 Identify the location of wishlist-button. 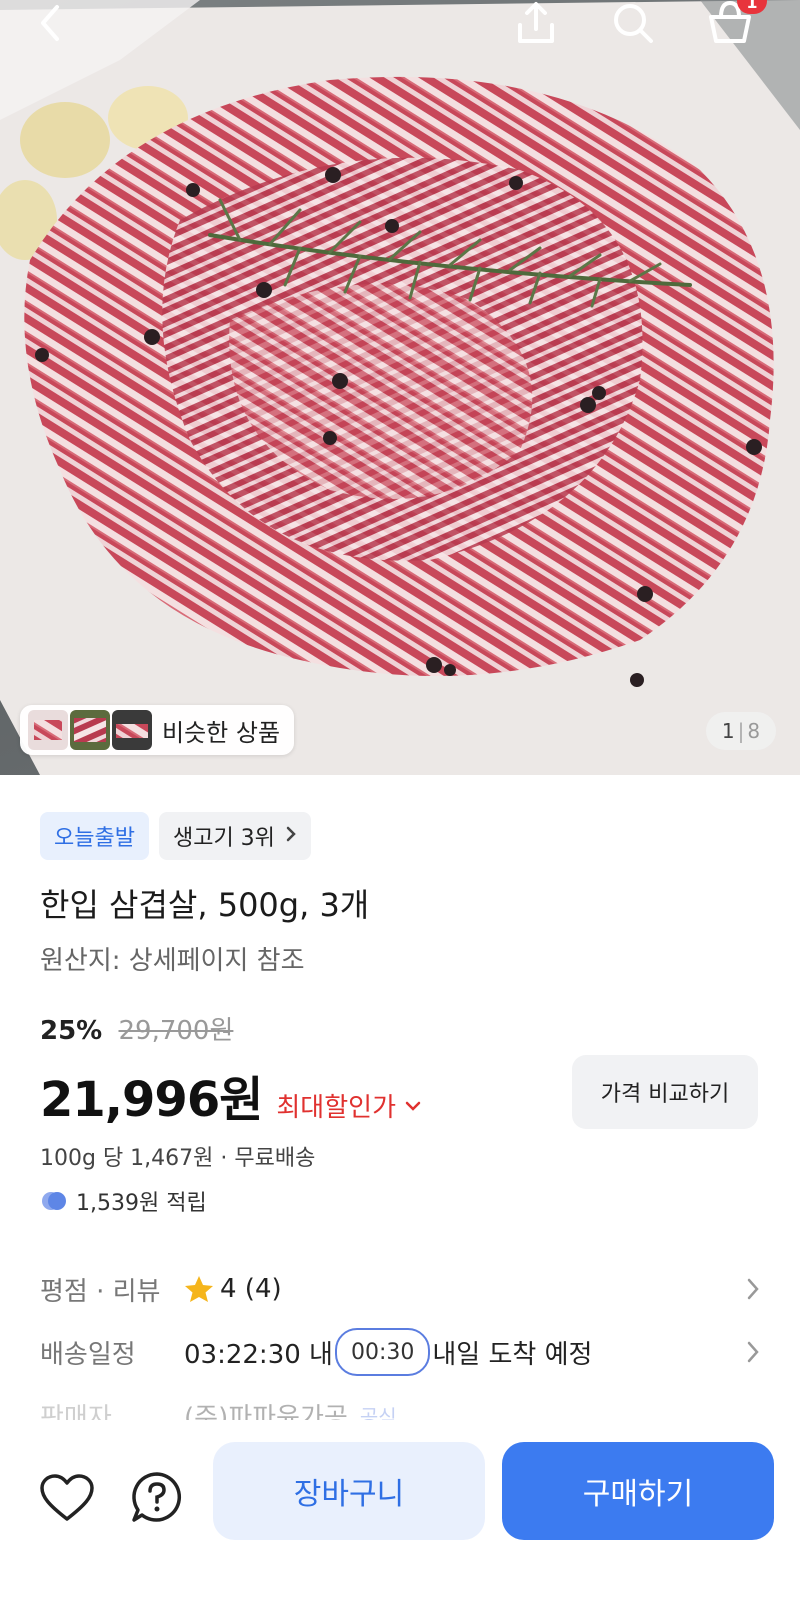
(67, 1498).